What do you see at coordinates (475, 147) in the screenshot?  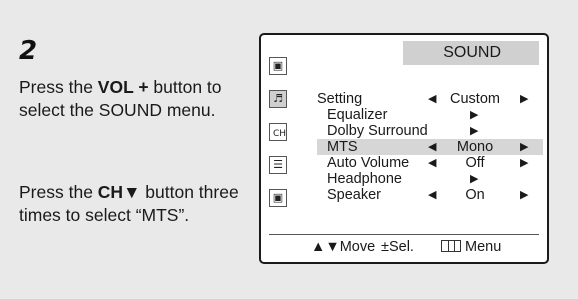 I see `row-value: Mono` at bounding box center [475, 147].